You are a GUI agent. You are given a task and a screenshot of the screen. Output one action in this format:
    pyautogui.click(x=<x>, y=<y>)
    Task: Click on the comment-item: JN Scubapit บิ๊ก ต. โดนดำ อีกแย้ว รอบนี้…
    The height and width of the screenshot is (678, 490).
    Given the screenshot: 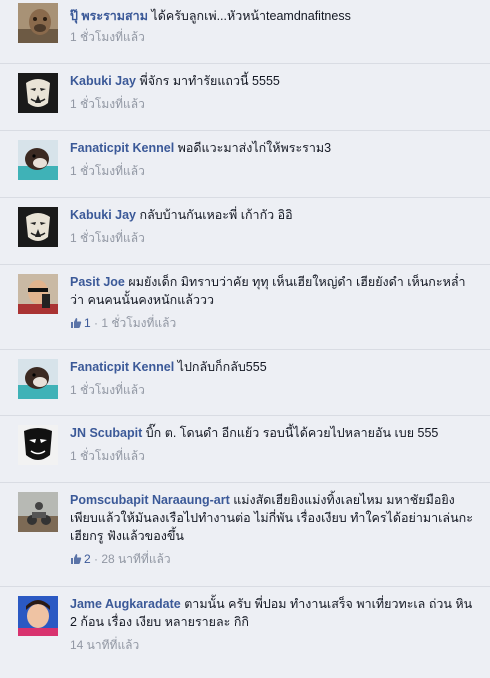 What is the action you would take?
    pyautogui.click(x=245, y=449)
    